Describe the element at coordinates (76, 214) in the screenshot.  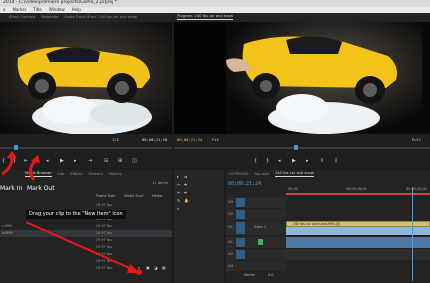
I see `drag-hint-callout: Drag your clip to the "New Item" icon` at that location.